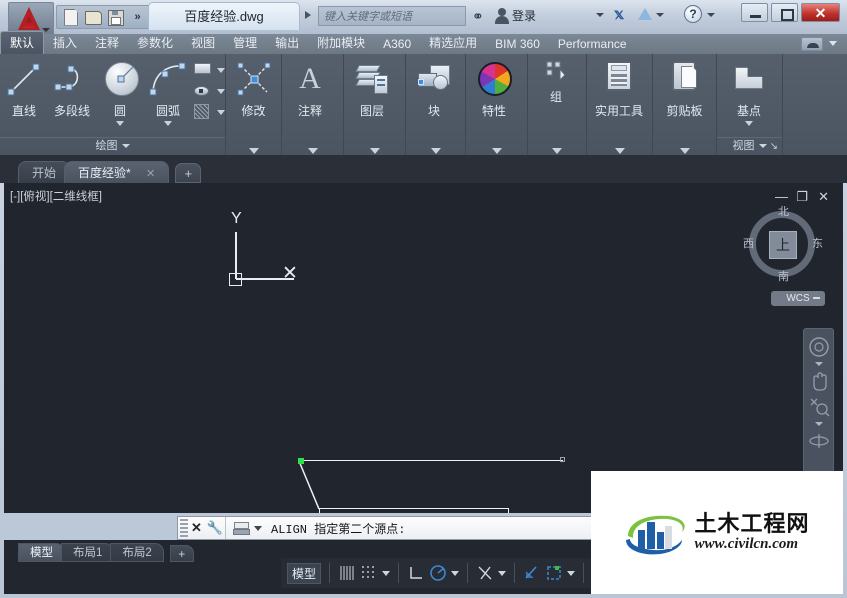  What do you see at coordinates (242, 528) in the screenshot?
I see `command-mode-icon` at bounding box center [242, 528].